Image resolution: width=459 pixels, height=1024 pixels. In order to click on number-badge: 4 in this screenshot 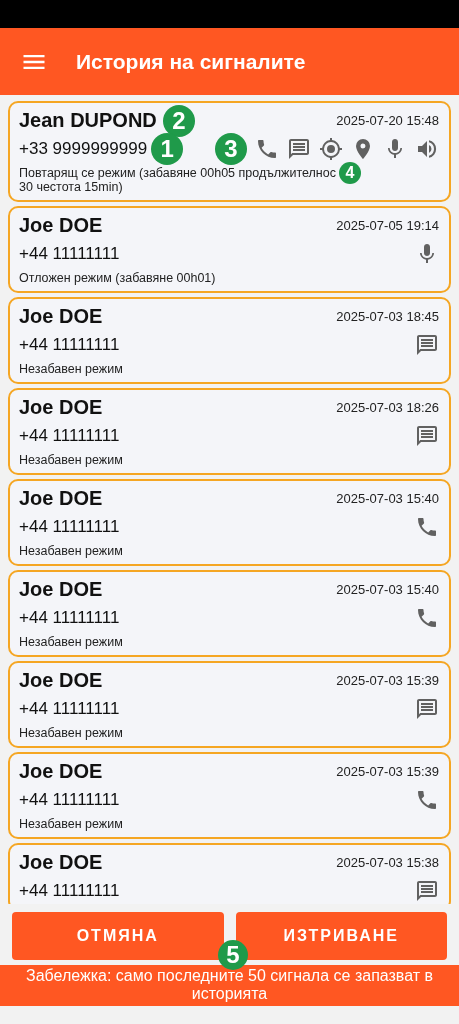, I will do `click(349, 173)`.